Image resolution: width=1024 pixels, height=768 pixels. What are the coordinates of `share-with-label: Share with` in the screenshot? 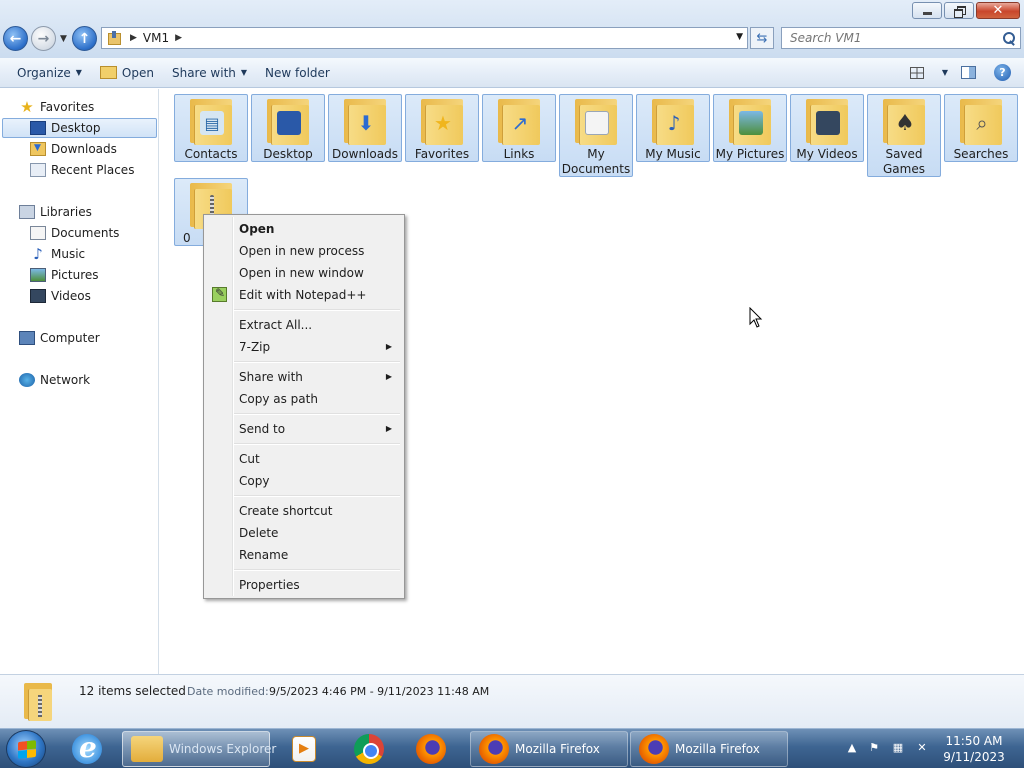 It's located at (203, 72).